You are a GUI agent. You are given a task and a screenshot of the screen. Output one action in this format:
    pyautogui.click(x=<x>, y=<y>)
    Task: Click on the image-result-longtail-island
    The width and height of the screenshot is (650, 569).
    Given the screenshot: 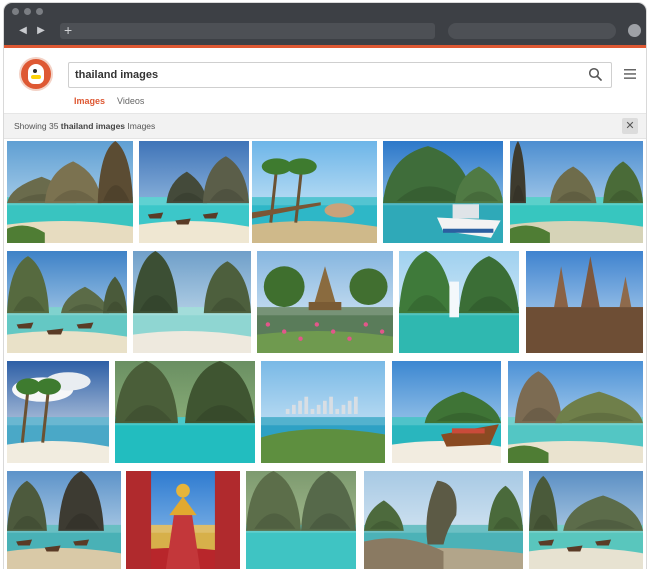 What is the action you would take?
    pyautogui.click(x=446, y=412)
    